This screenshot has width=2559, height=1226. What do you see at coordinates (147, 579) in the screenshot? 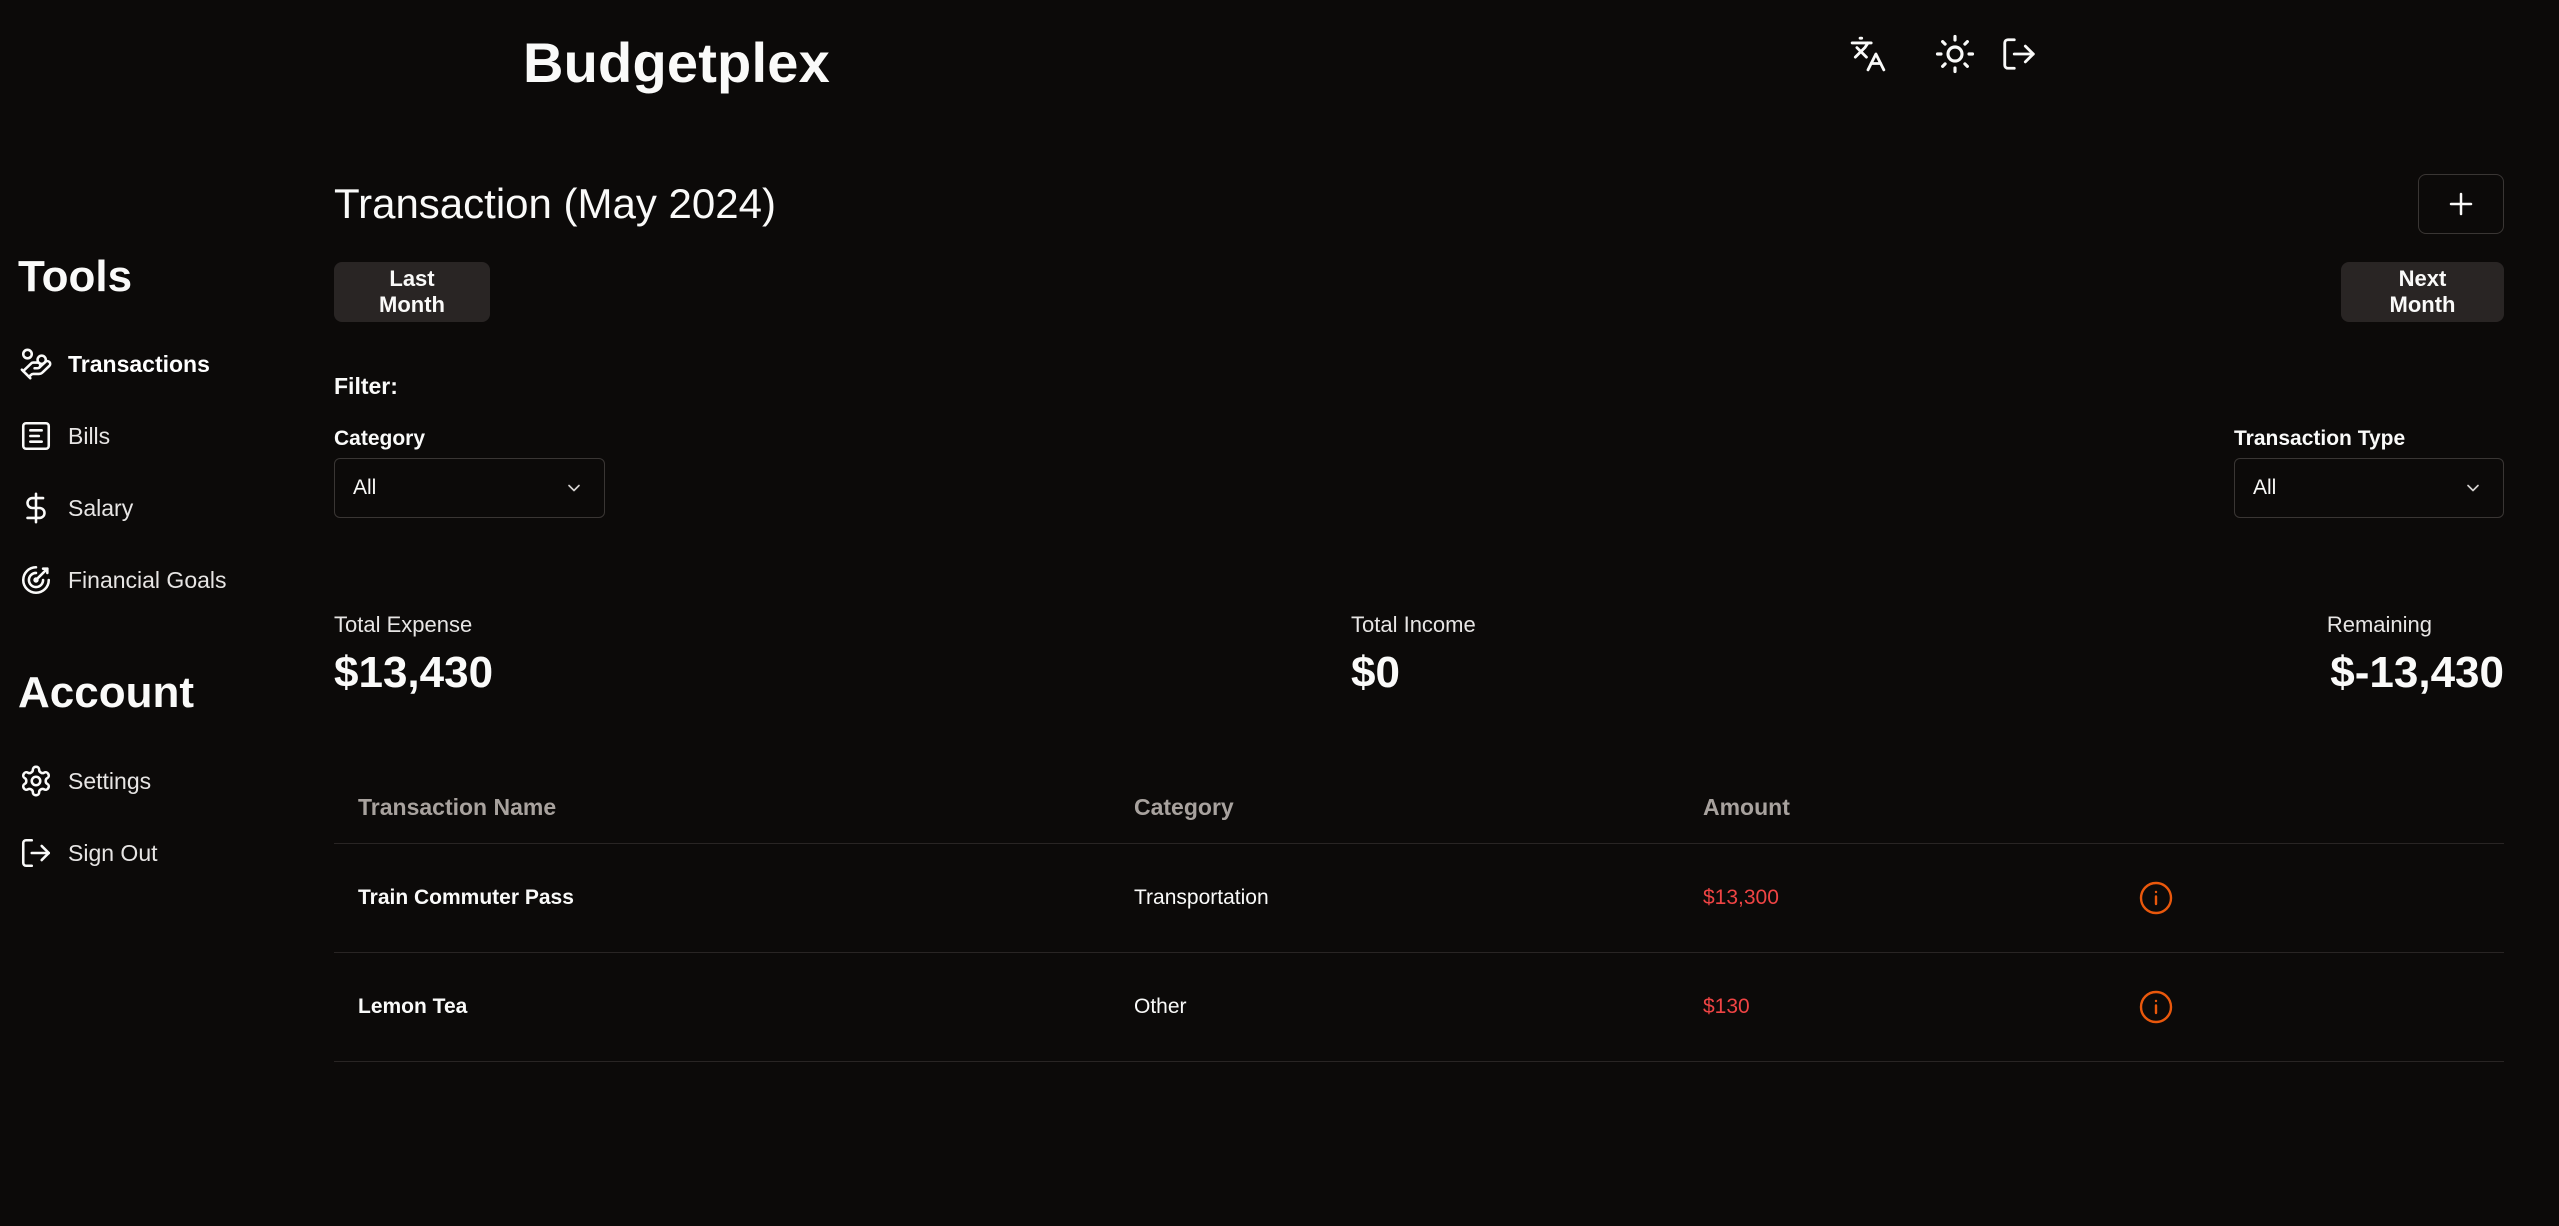
I see `sidebar-item-label: Financial Goals` at bounding box center [147, 579].